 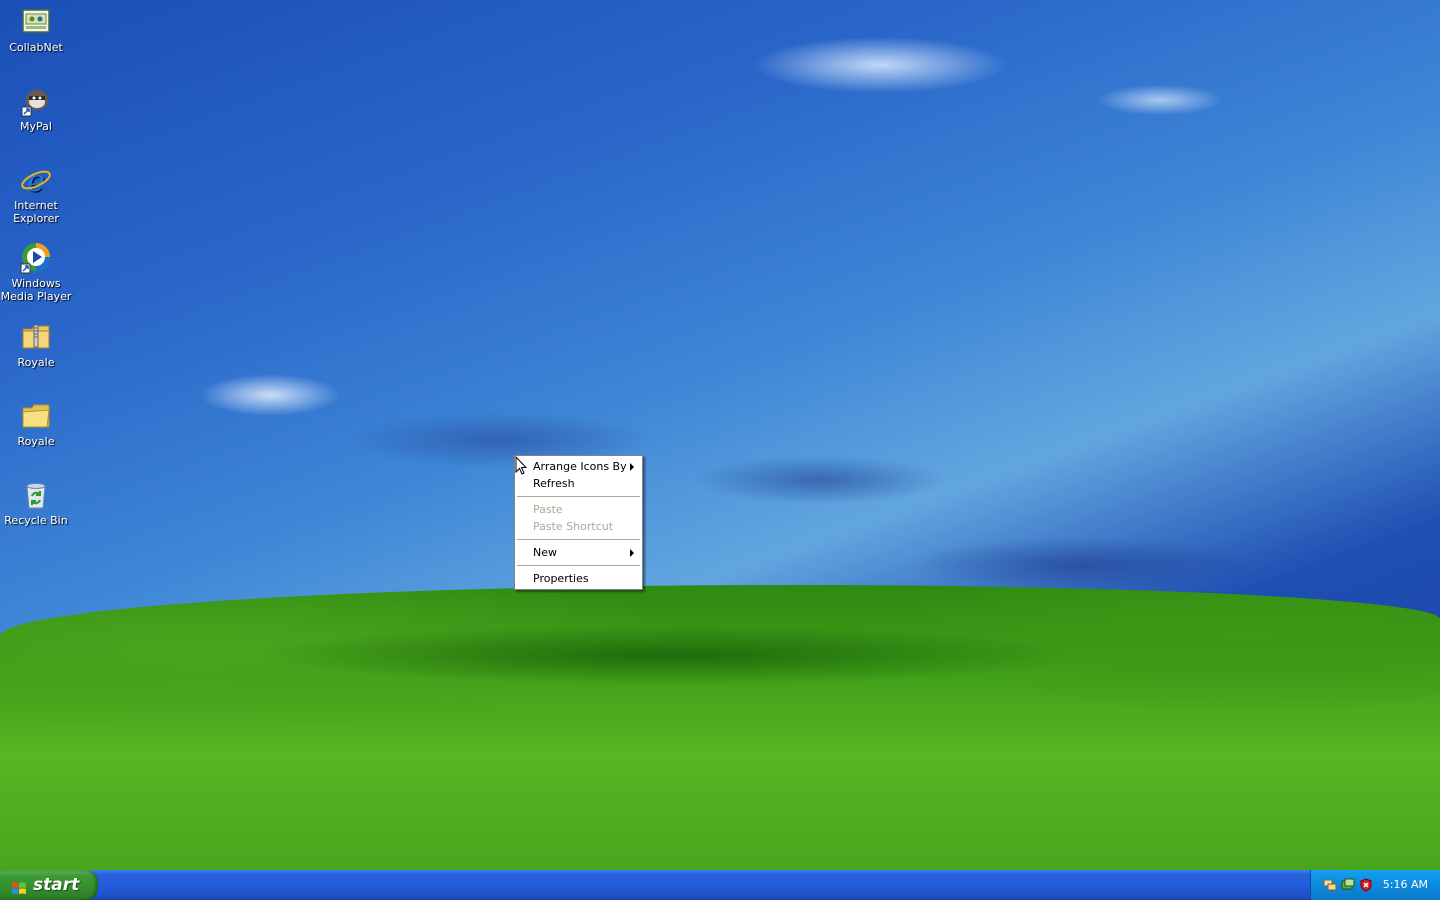 I want to click on taskbar: start 5:16 AM, so click(x=720, y=885).